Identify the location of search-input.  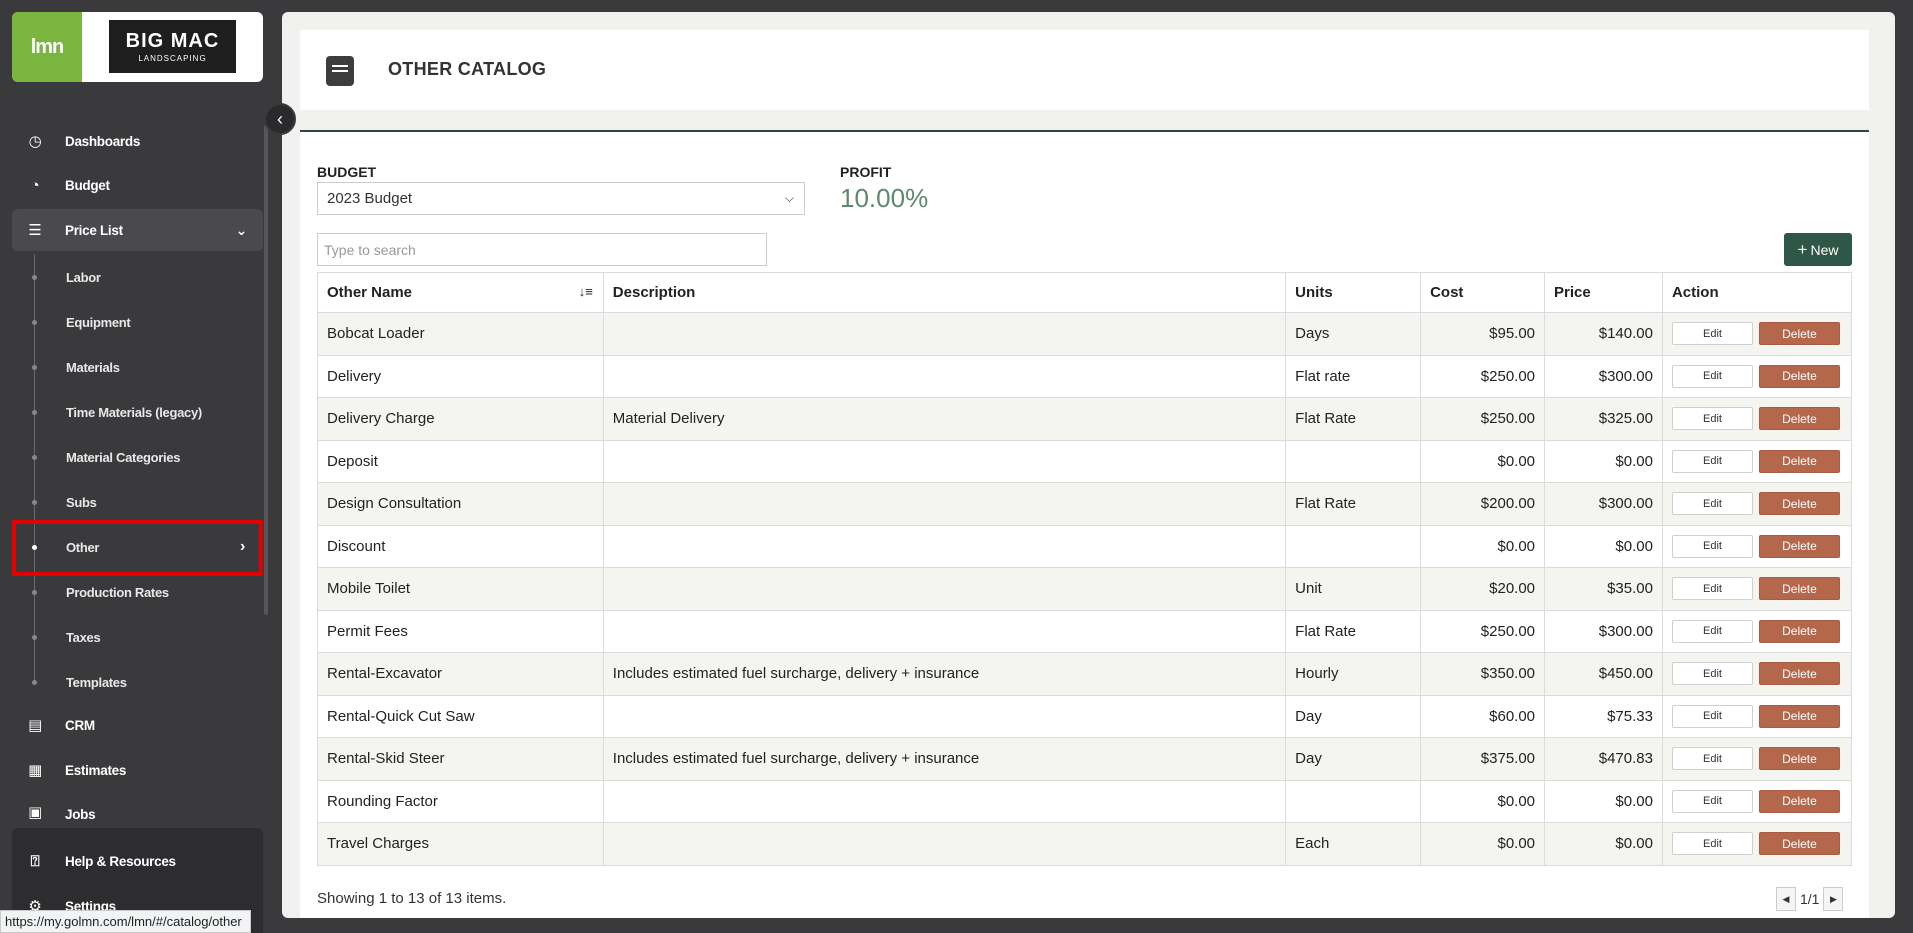
(542, 249).